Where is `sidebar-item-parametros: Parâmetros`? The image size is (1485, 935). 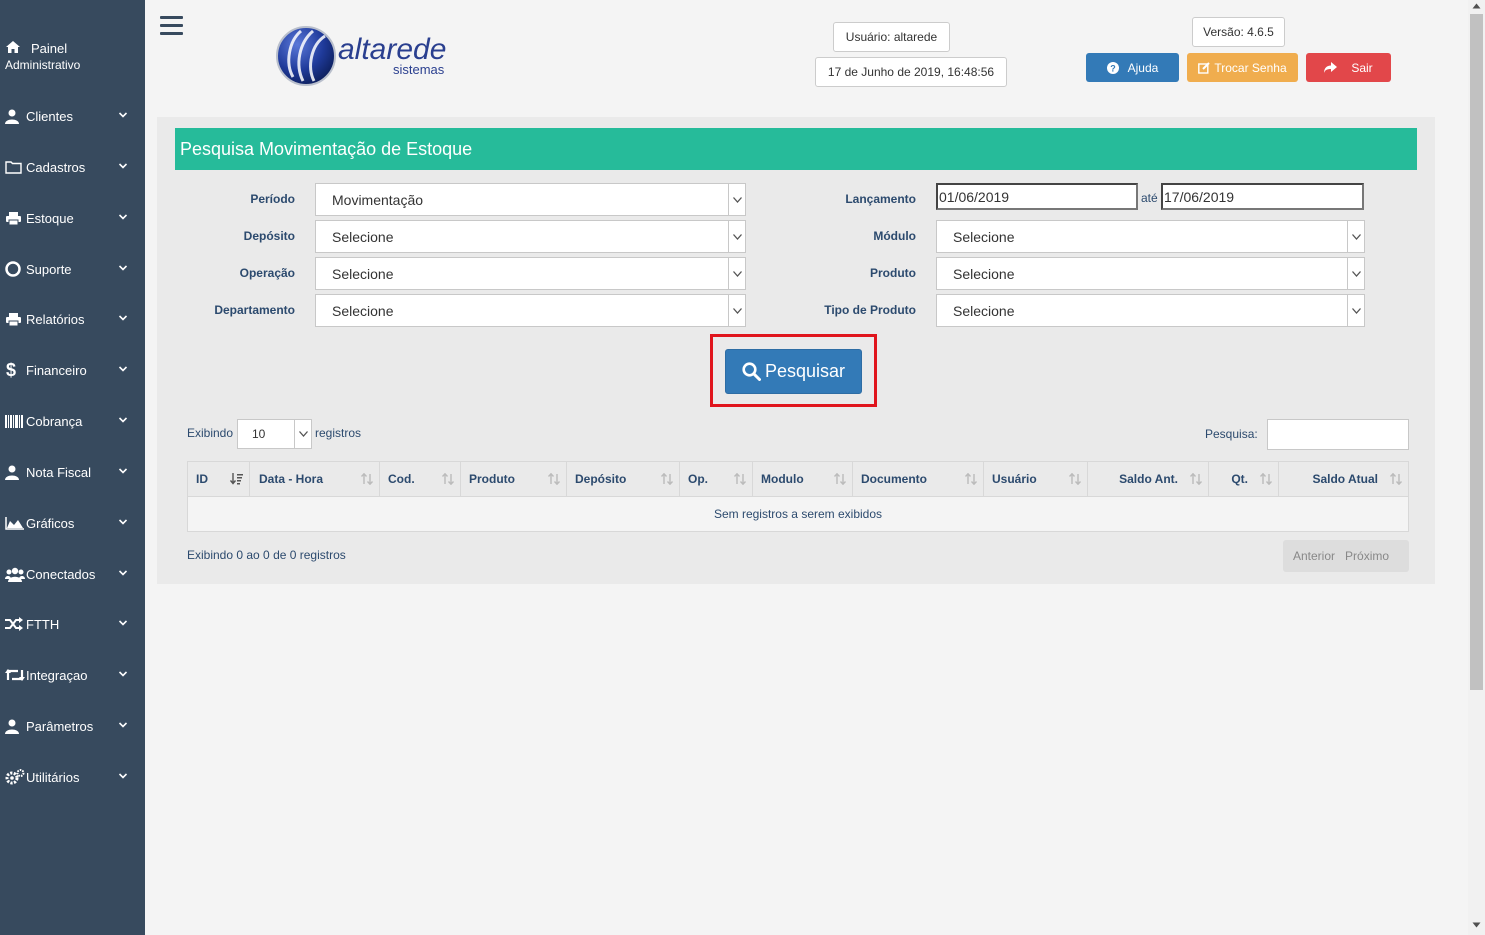 sidebar-item-parametros: Parâmetros is located at coordinates (72, 726).